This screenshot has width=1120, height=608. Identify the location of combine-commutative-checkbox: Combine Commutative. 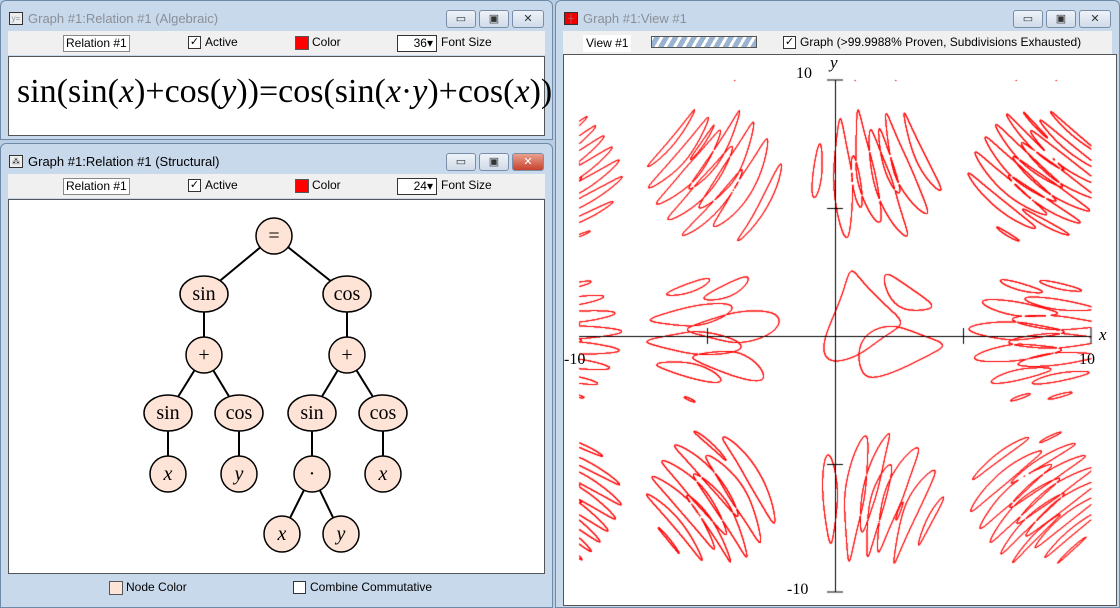
(363, 587).